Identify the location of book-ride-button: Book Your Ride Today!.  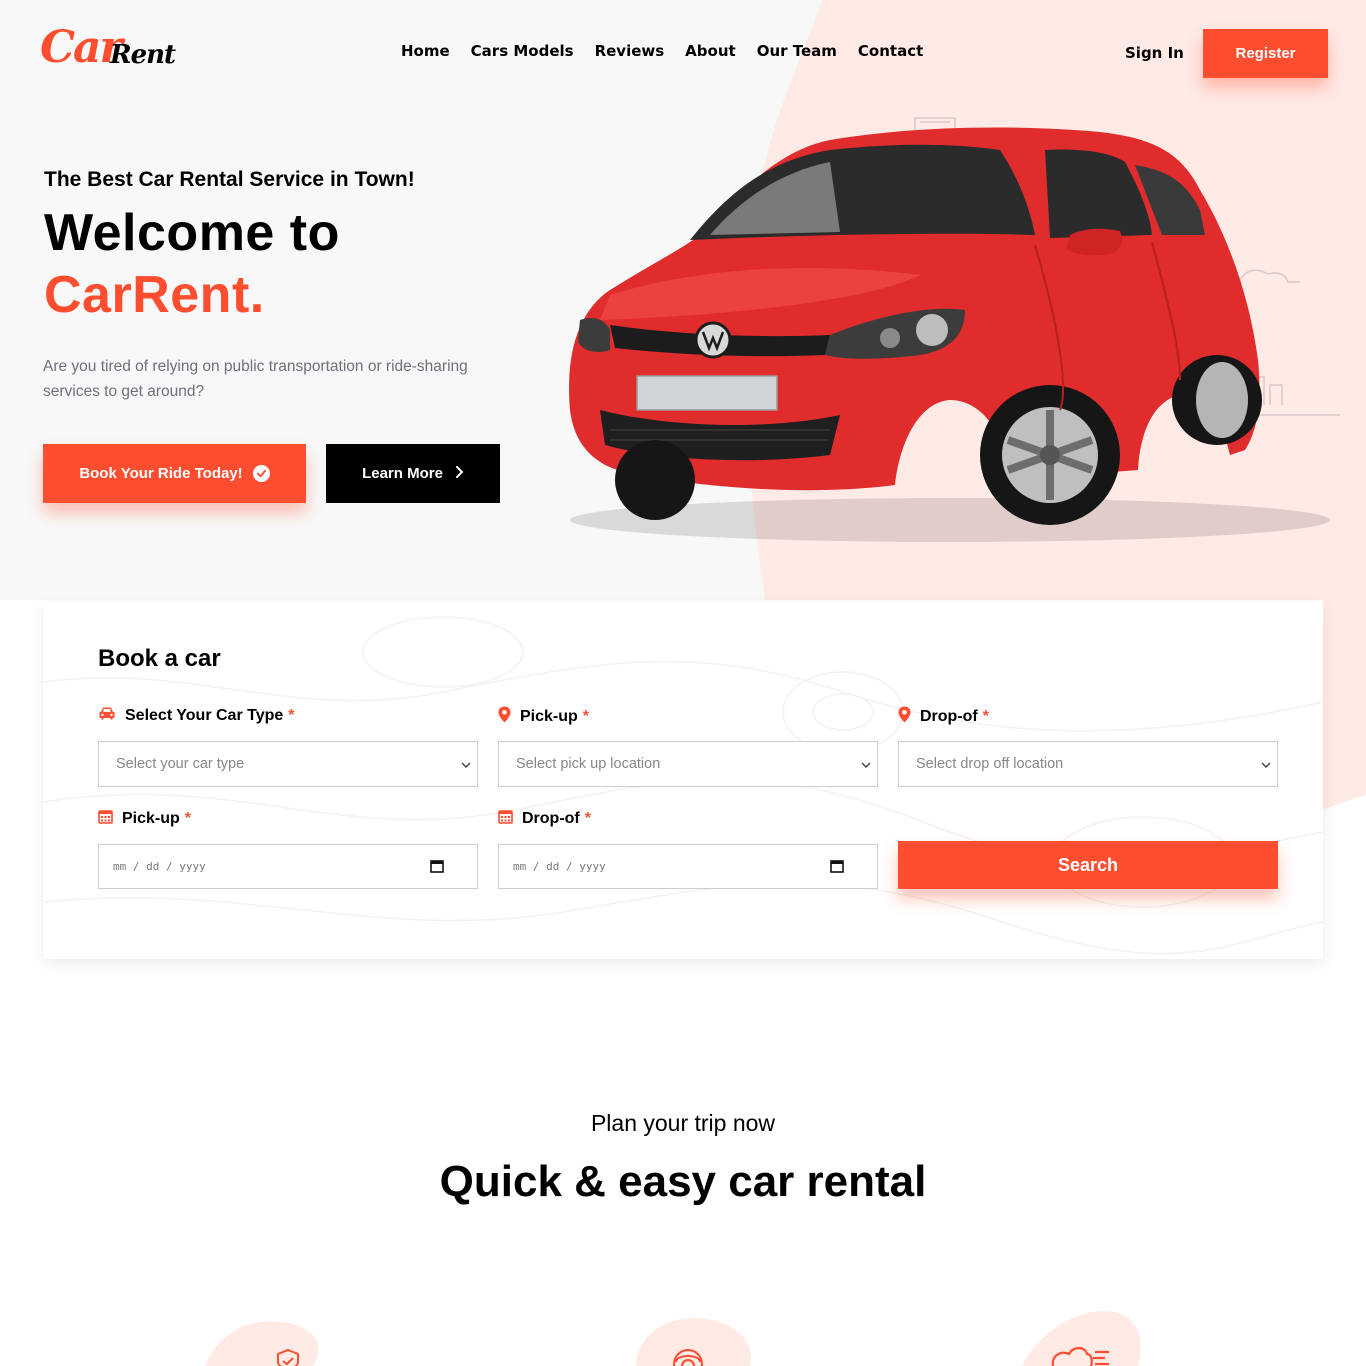
(174, 473).